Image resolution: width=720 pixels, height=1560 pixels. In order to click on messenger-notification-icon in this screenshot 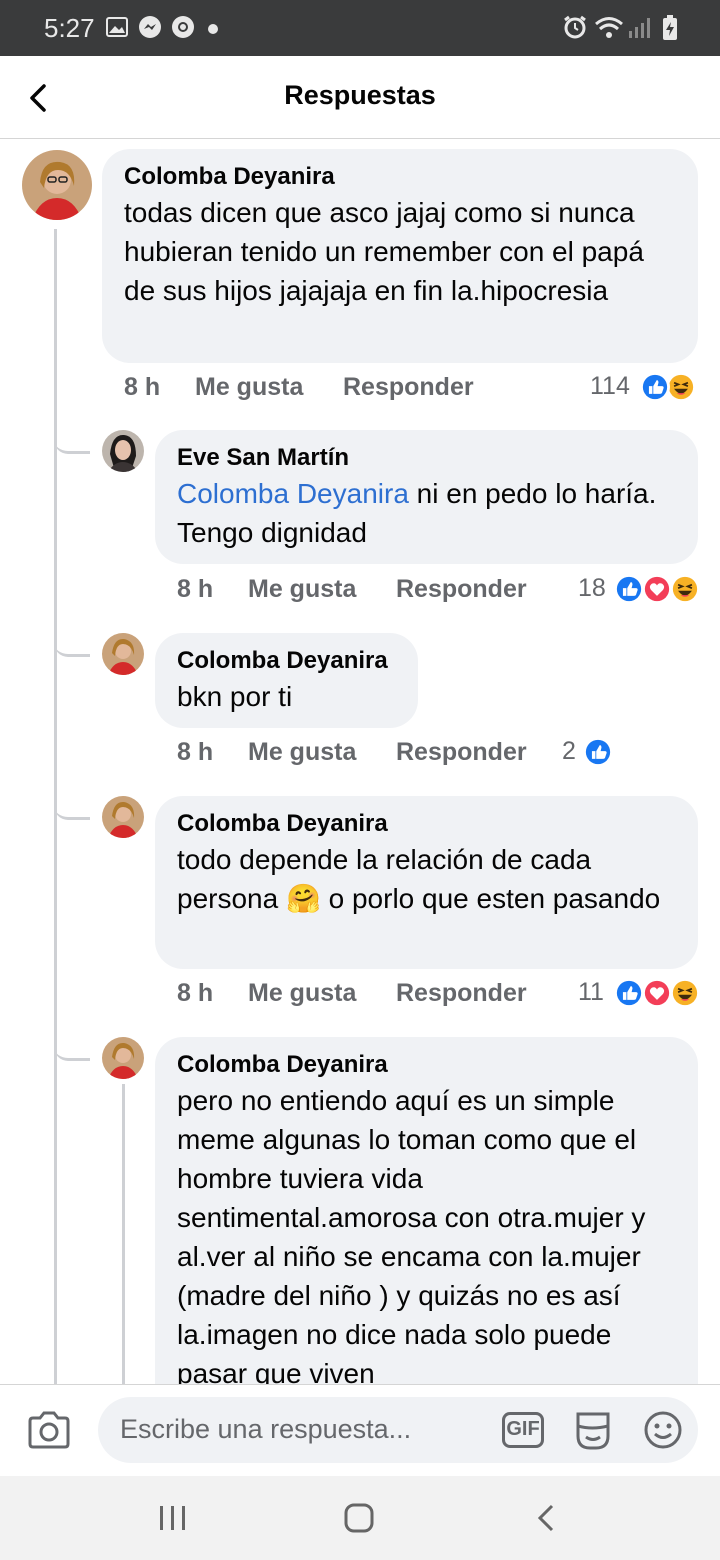, I will do `click(150, 27)`.